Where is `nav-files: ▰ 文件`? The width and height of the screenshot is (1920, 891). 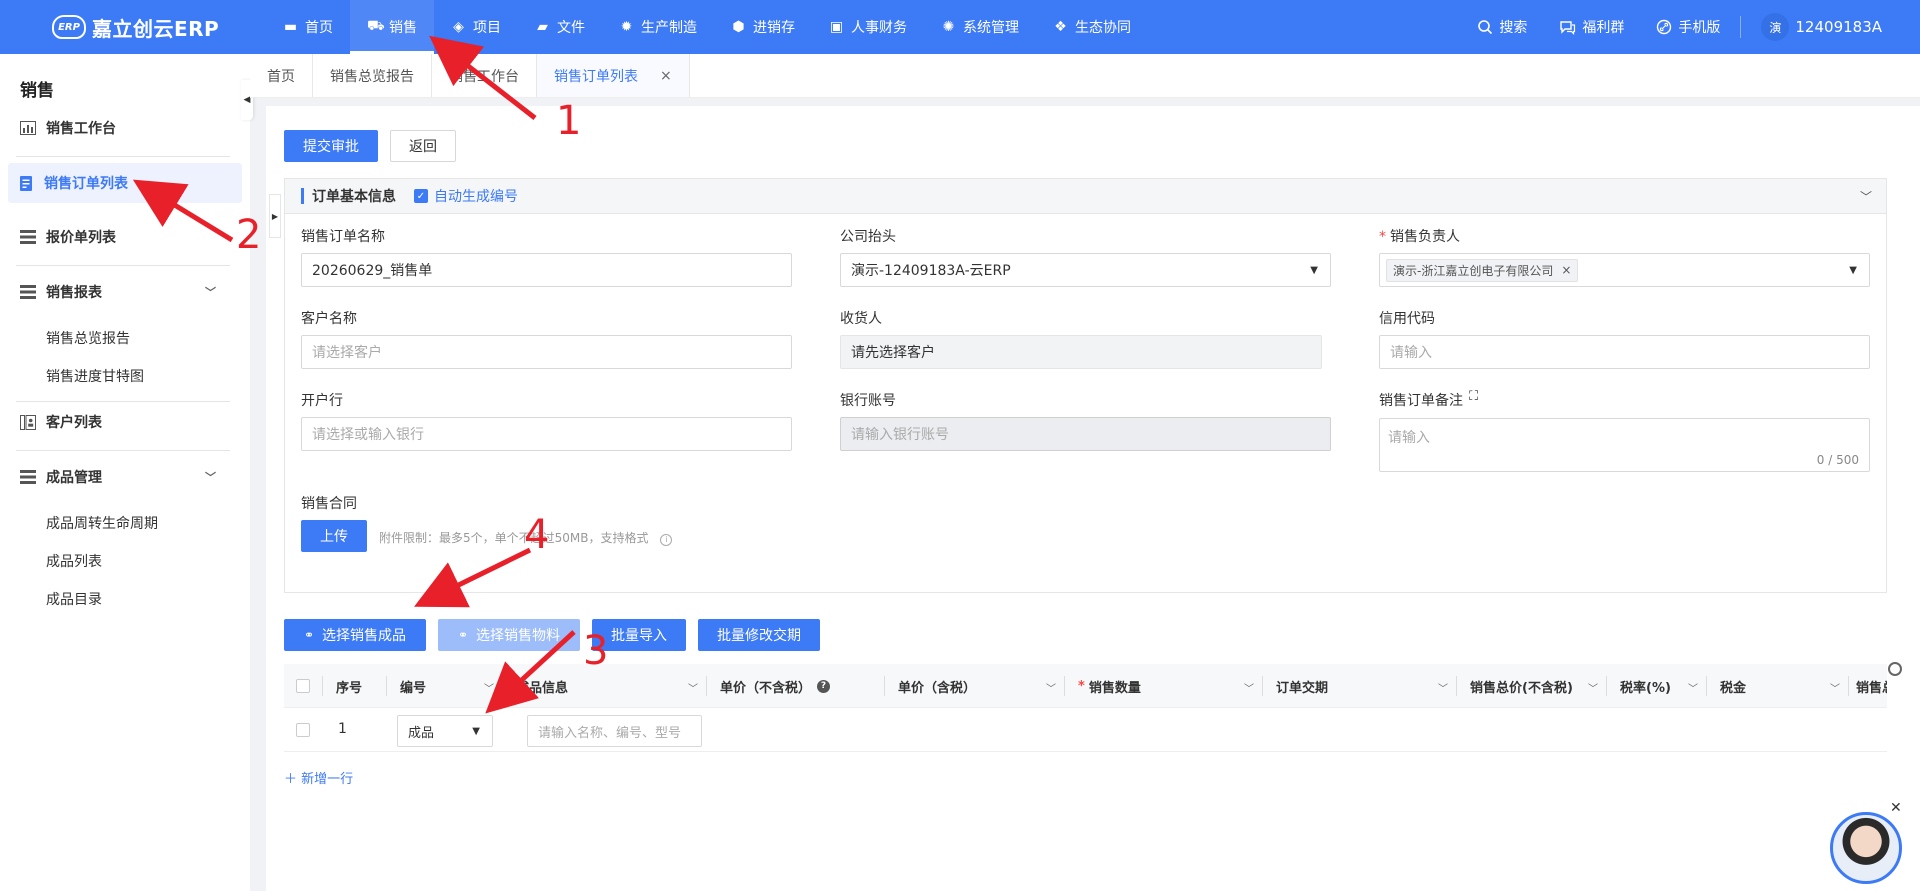
nav-files: ▰ 文件 is located at coordinates (560, 27).